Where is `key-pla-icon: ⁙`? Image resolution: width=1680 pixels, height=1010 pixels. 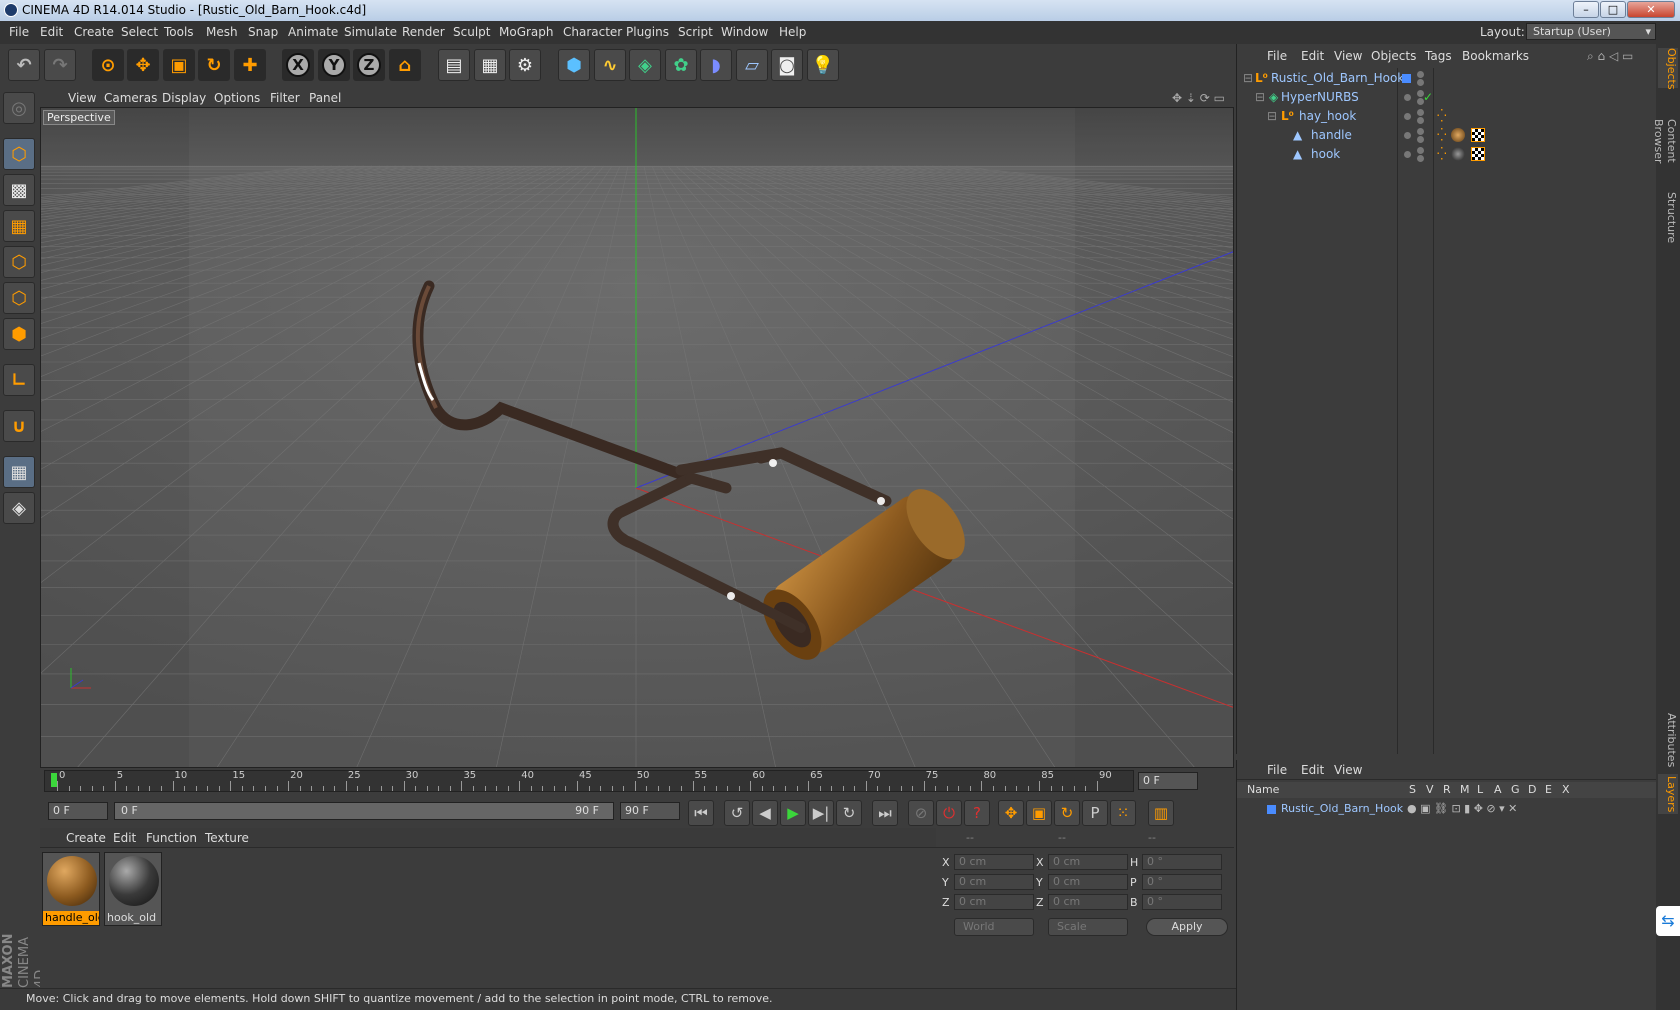 key-pla-icon: ⁙ is located at coordinates (1123, 813).